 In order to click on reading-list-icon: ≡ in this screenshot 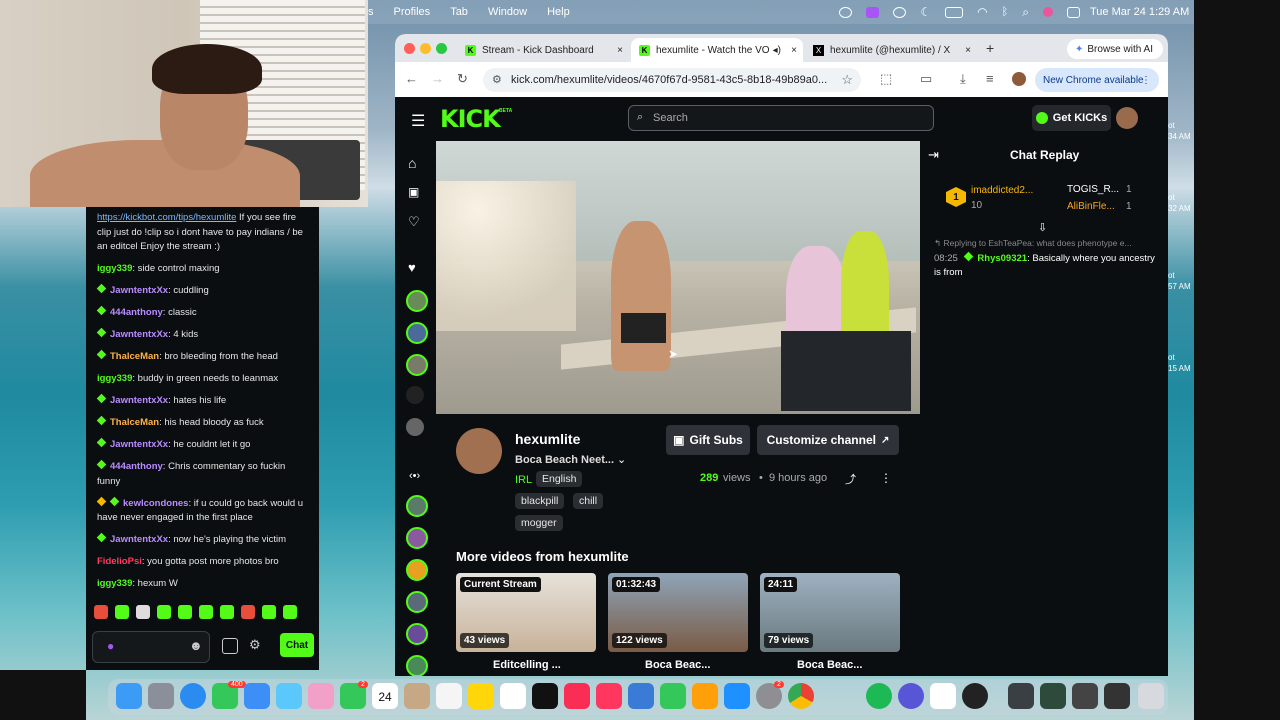, I will do `click(990, 78)`.